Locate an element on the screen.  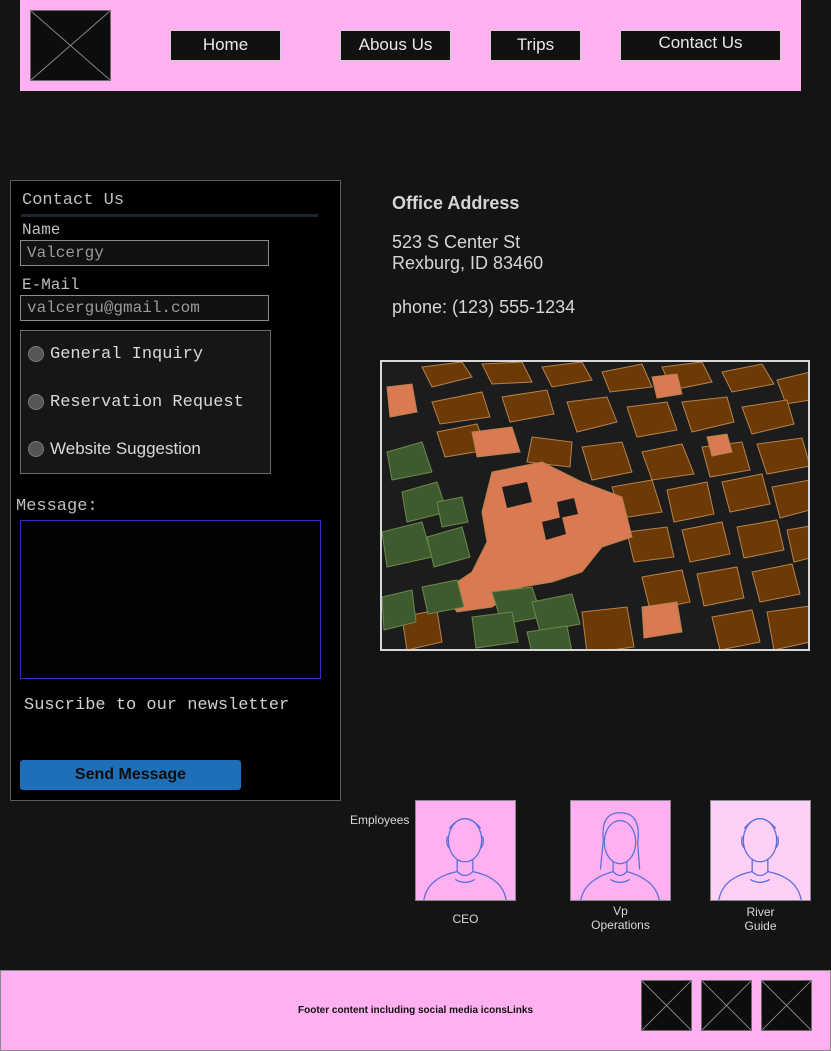
office-city: Rexburg, ID 83460 is located at coordinates (468, 263).